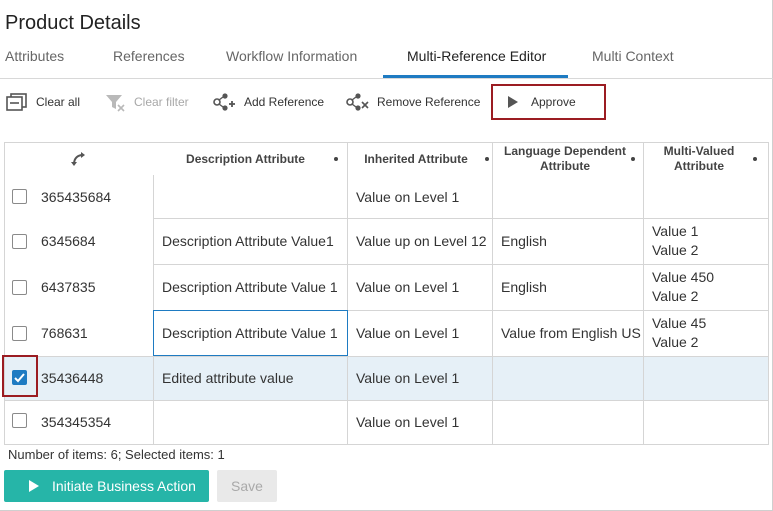 This screenshot has width=773, height=511. Describe the element at coordinates (64, 333) in the screenshot. I see `row-id: 768631` at that location.